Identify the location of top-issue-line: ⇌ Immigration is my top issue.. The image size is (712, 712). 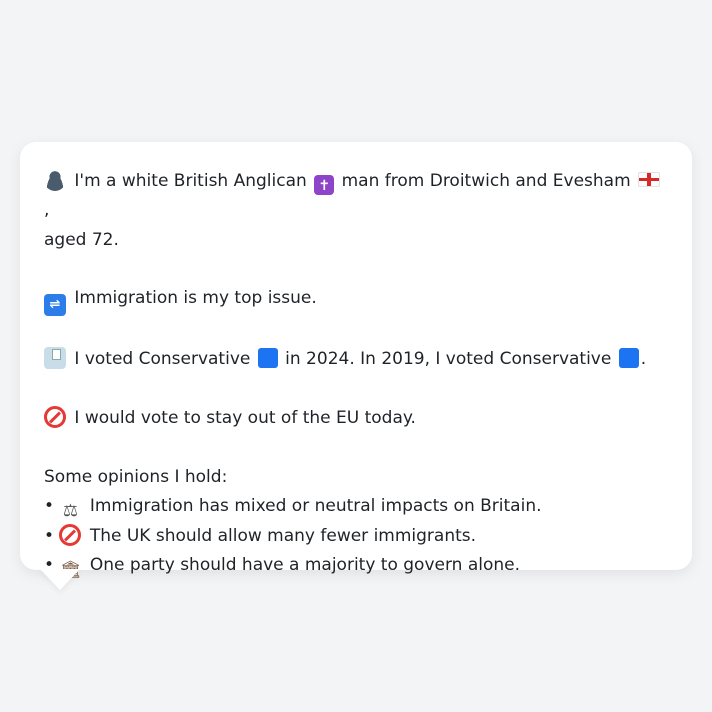
(356, 300).